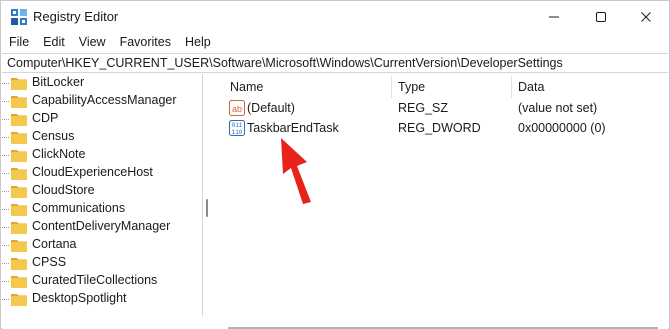 The height and width of the screenshot is (329, 670). I want to click on tree-item-contentdeliverymanager: ContentDeliveryManager, so click(102, 227).